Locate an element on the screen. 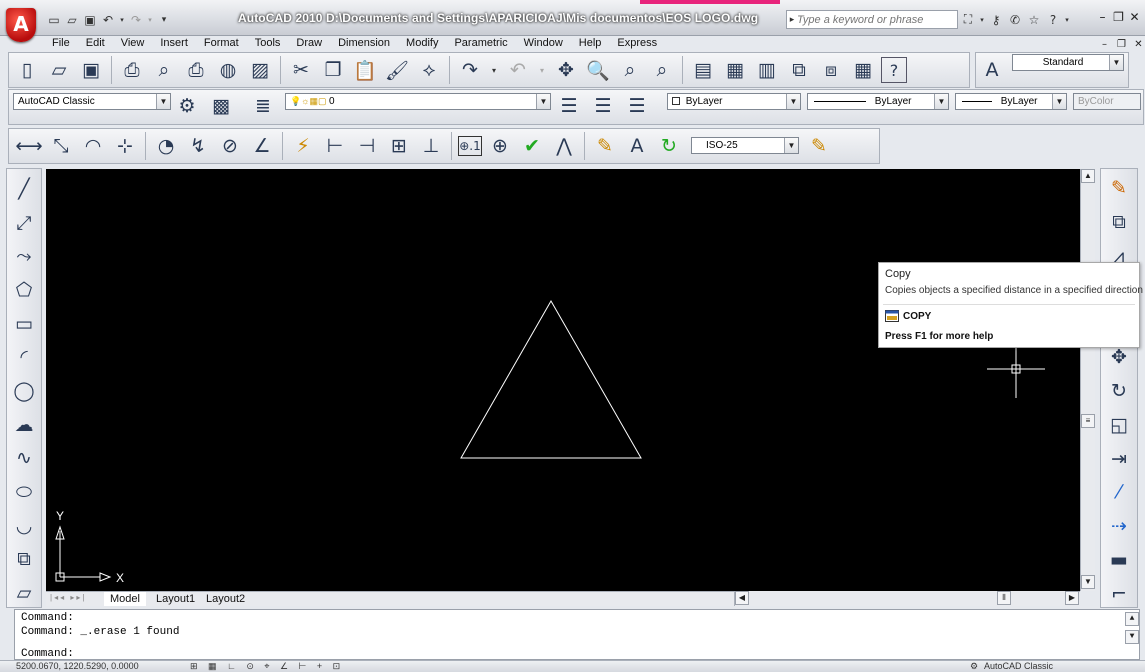 This screenshot has width=1145, height=672. zoom-realtime-icon: 🔍 is located at coordinates (598, 70).